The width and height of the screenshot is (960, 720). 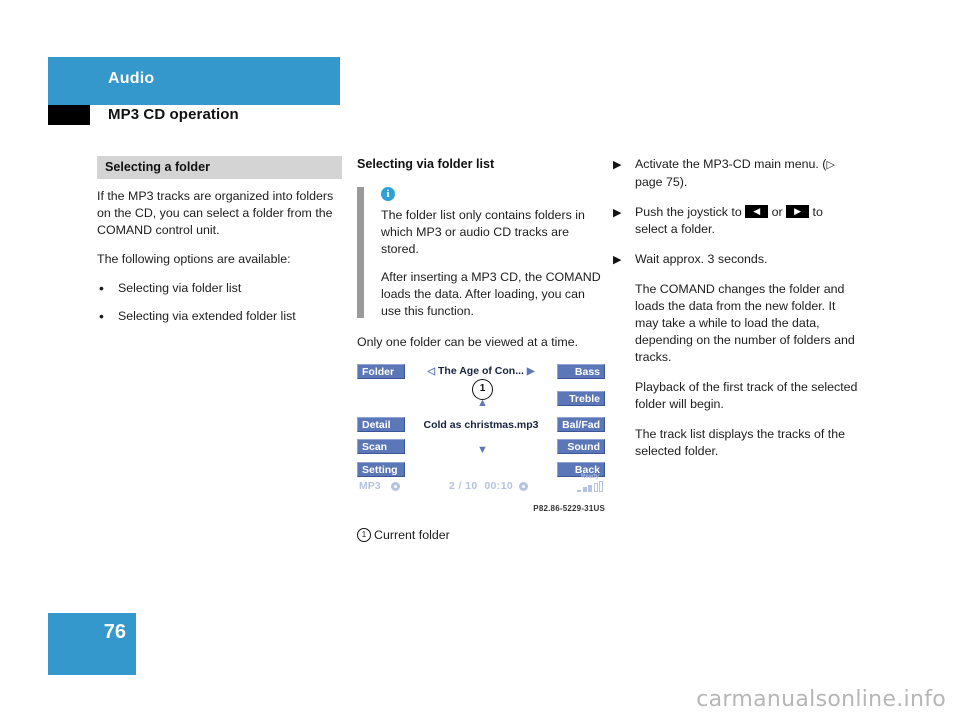 I want to click on scroll-down-icon: ▼, so click(x=482, y=450).